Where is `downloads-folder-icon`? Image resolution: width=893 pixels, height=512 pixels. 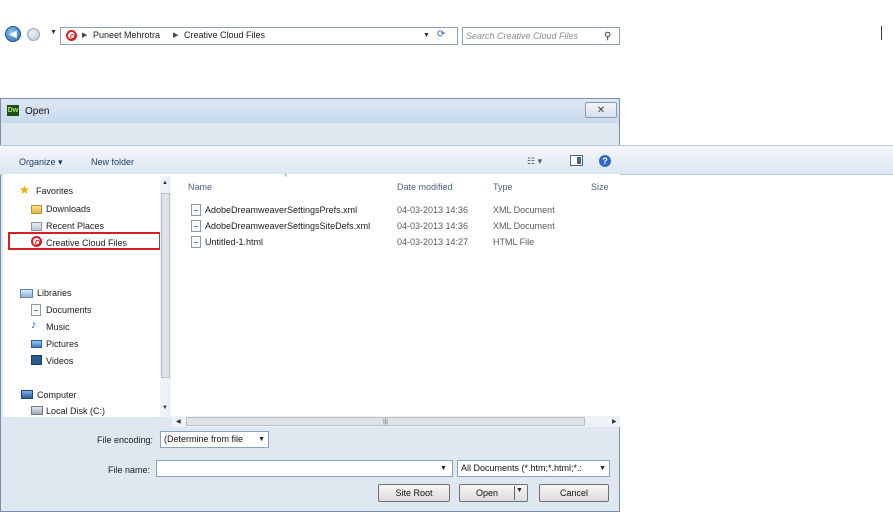
downloads-folder-icon is located at coordinates (36, 209).